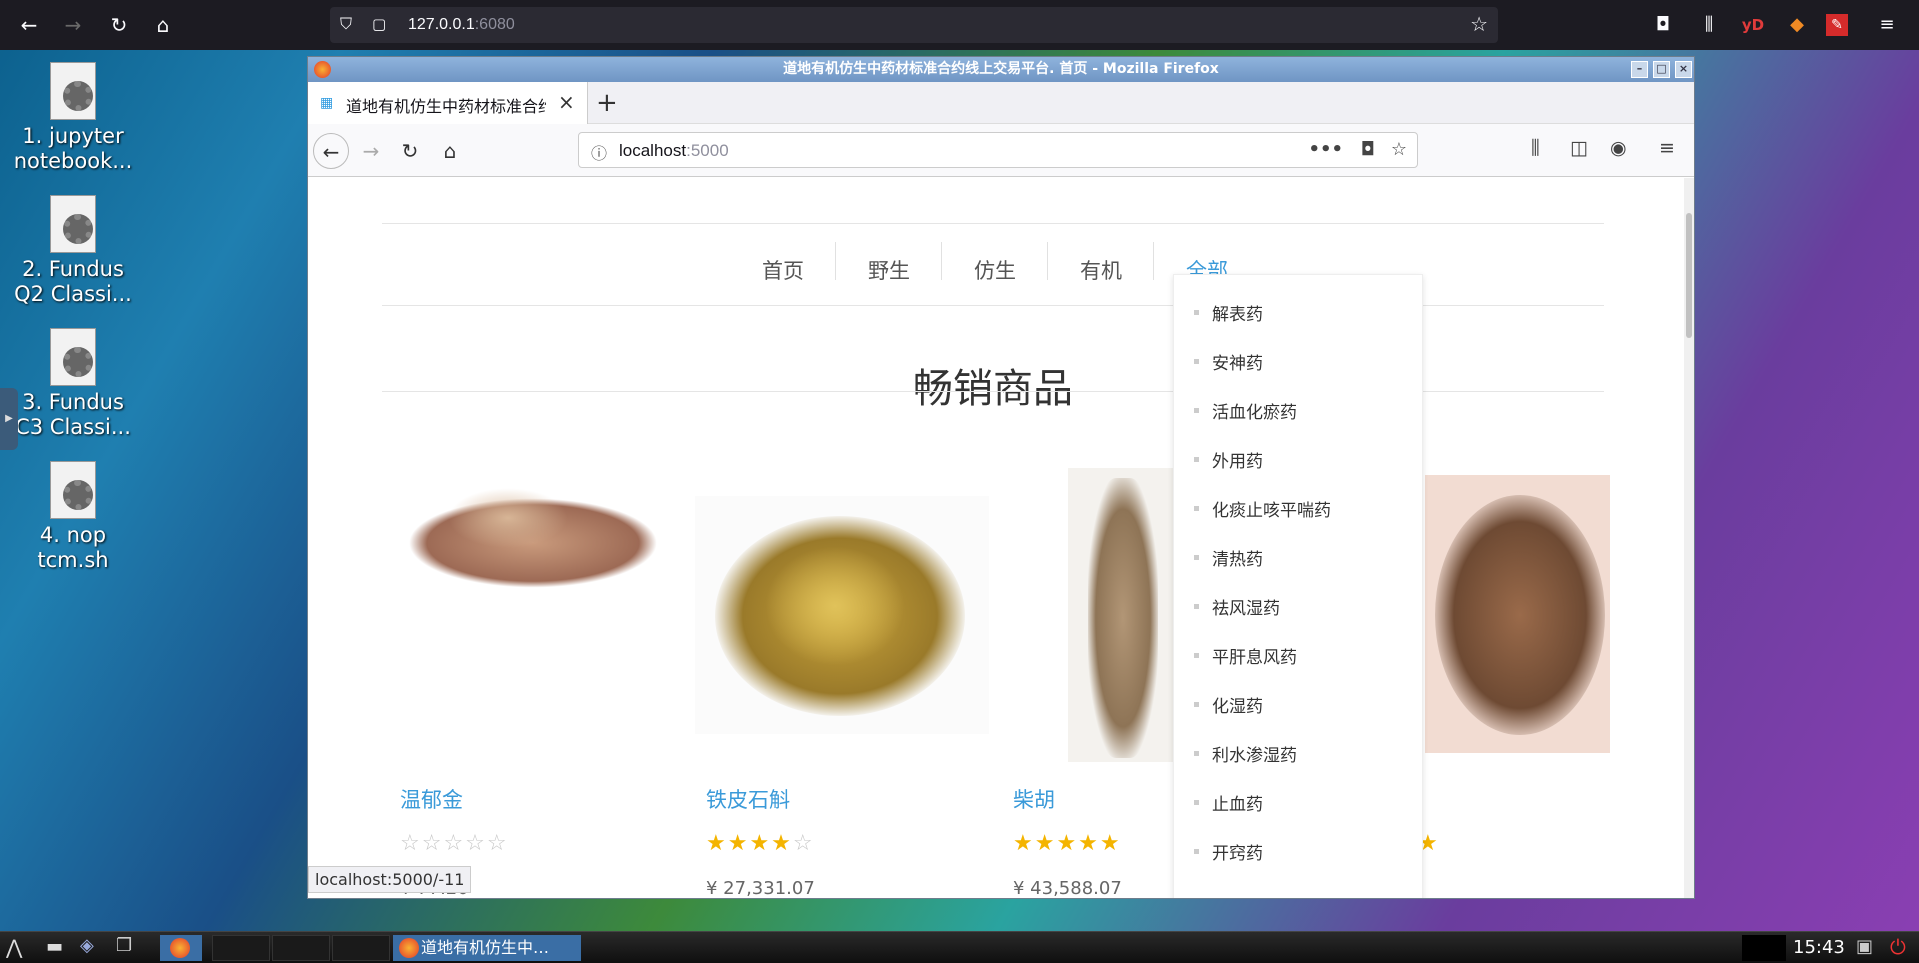 This screenshot has height=963, width=1919. What do you see at coordinates (1819, 947) in the screenshot?
I see `clock: 15:43` at bounding box center [1819, 947].